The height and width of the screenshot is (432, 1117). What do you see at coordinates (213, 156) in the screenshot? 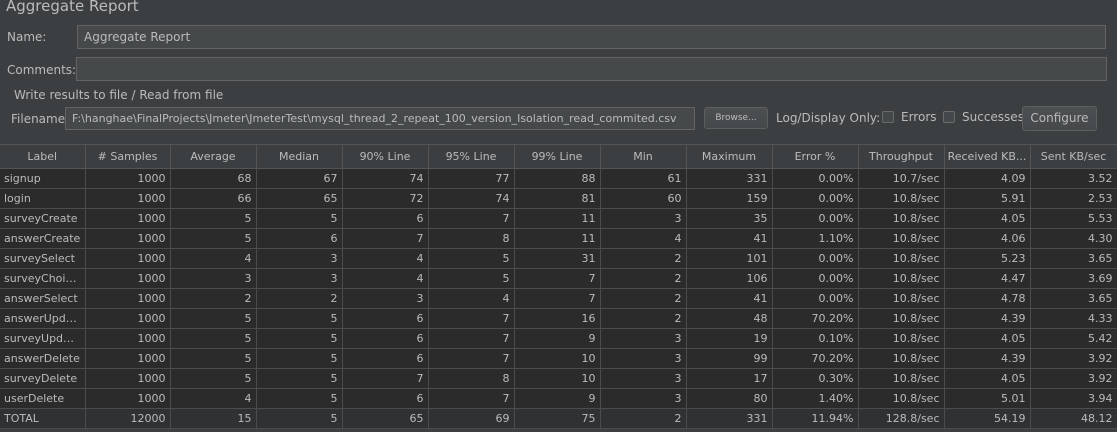
I see `column-header: Average` at bounding box center [213, 156].